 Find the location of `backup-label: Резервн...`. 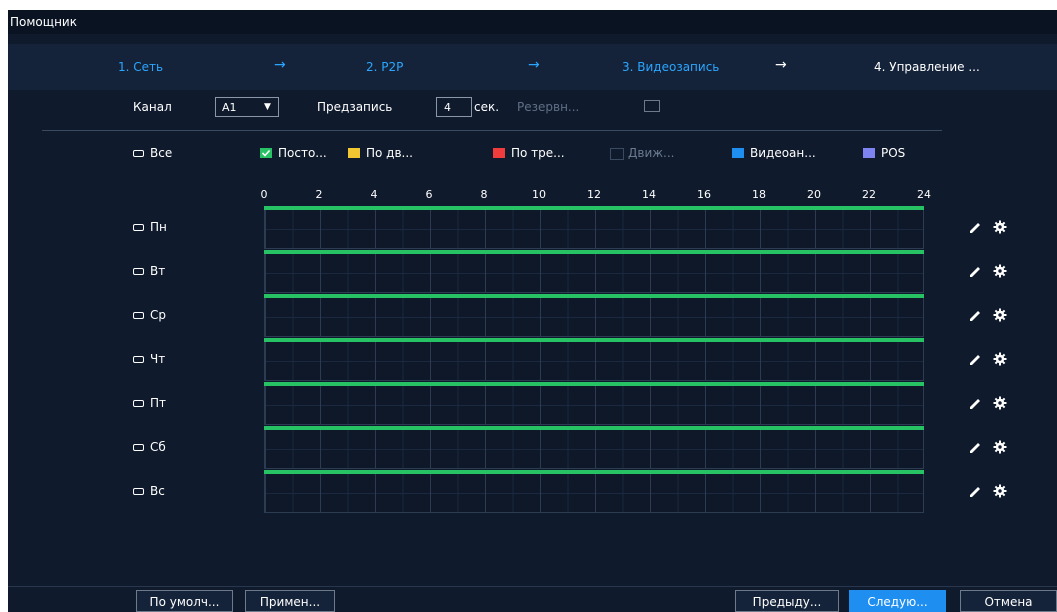

backup-label: Резервн... is located at coordinates (548, 107).